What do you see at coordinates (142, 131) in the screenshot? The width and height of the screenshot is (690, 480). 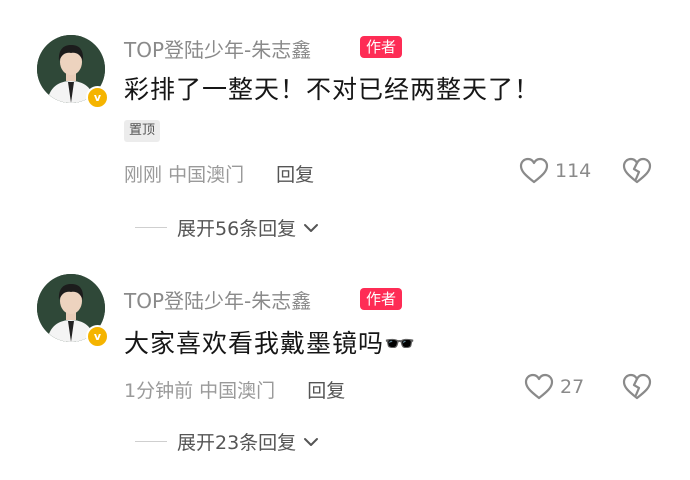 I see `pinned-tag: 置顶` at bounding box center [142, 131].